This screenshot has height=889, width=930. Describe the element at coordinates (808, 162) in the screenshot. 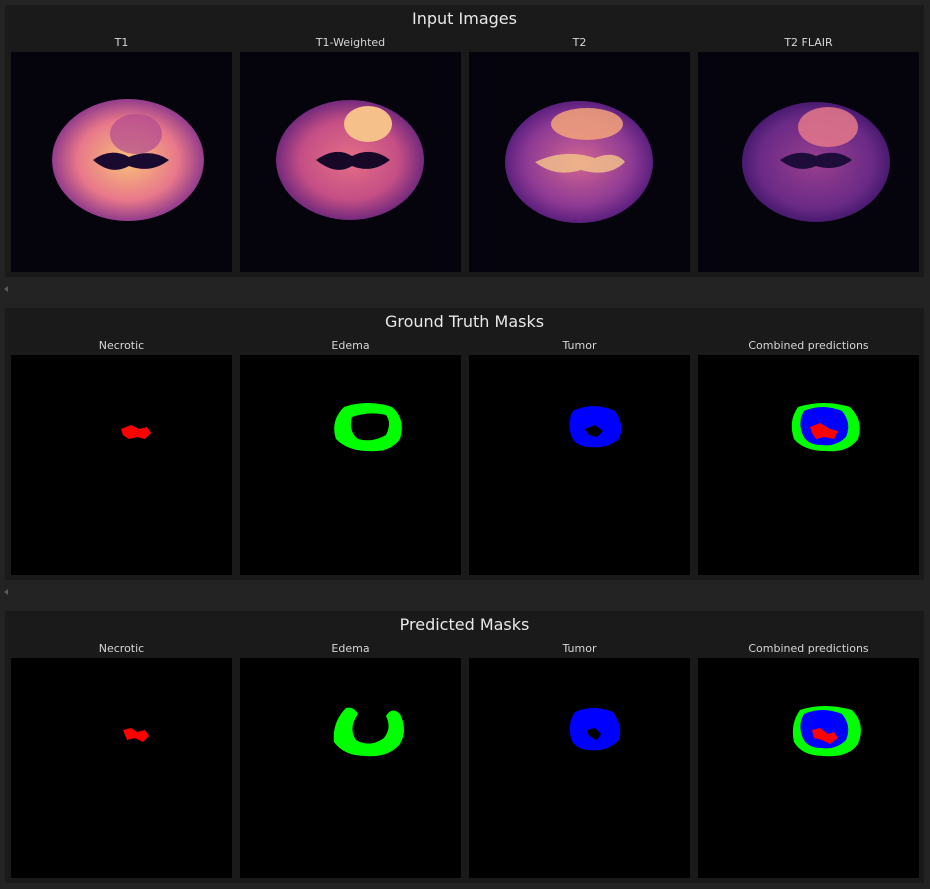

I see `t2-flair-image` at that location.